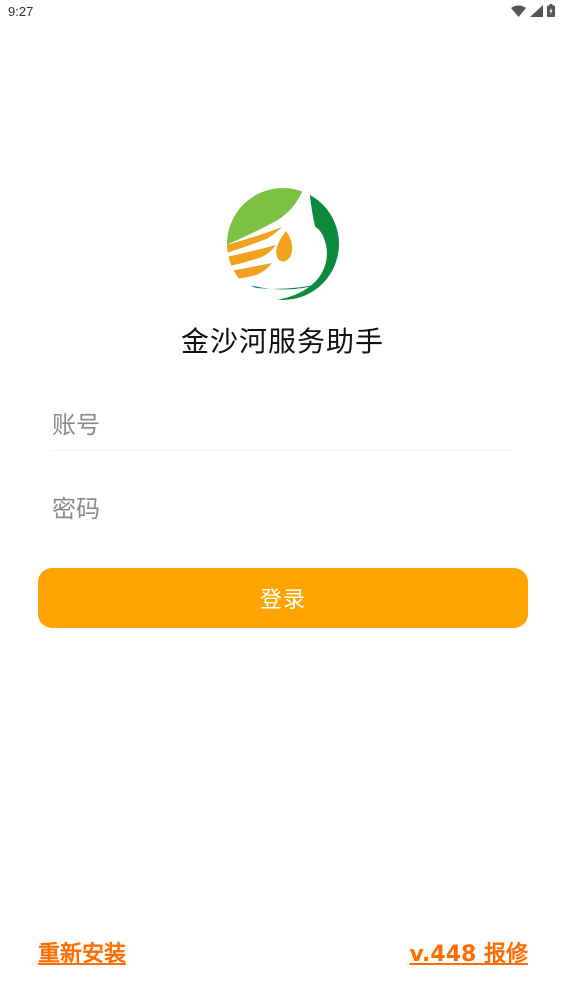  I want to click on reinstall-link: 重新安装, so click(82, 952).